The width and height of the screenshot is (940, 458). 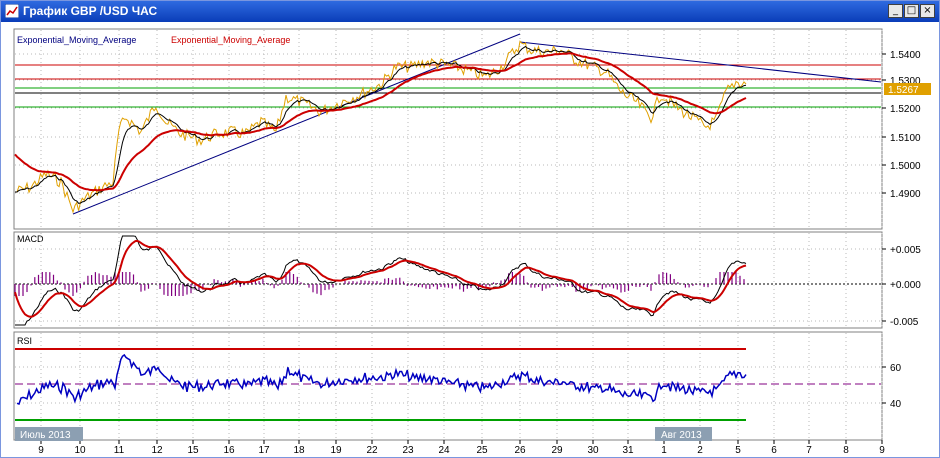 What do you see at coordinates (24, 341) in the screenshot?
I see `rsi-label: RSI` at bounding box center [24, 341].